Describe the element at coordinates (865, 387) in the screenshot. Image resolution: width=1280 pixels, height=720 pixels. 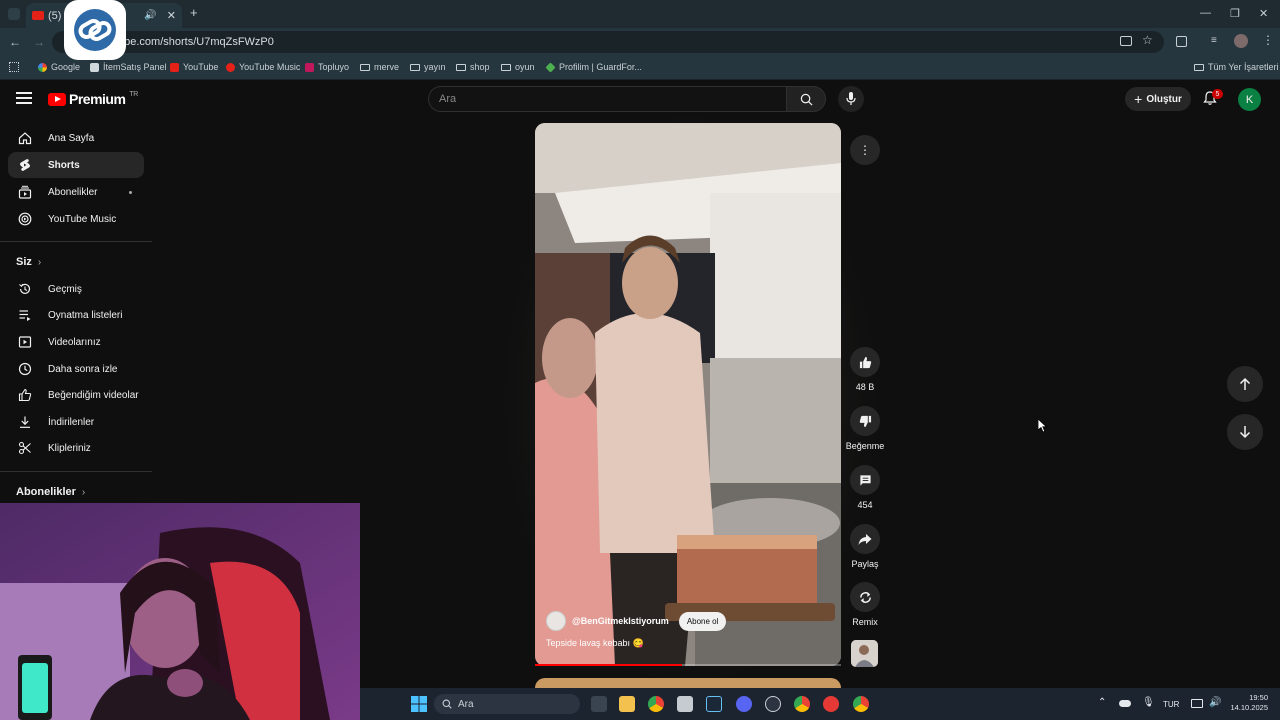
I see `like-count: 48 B` at that location.